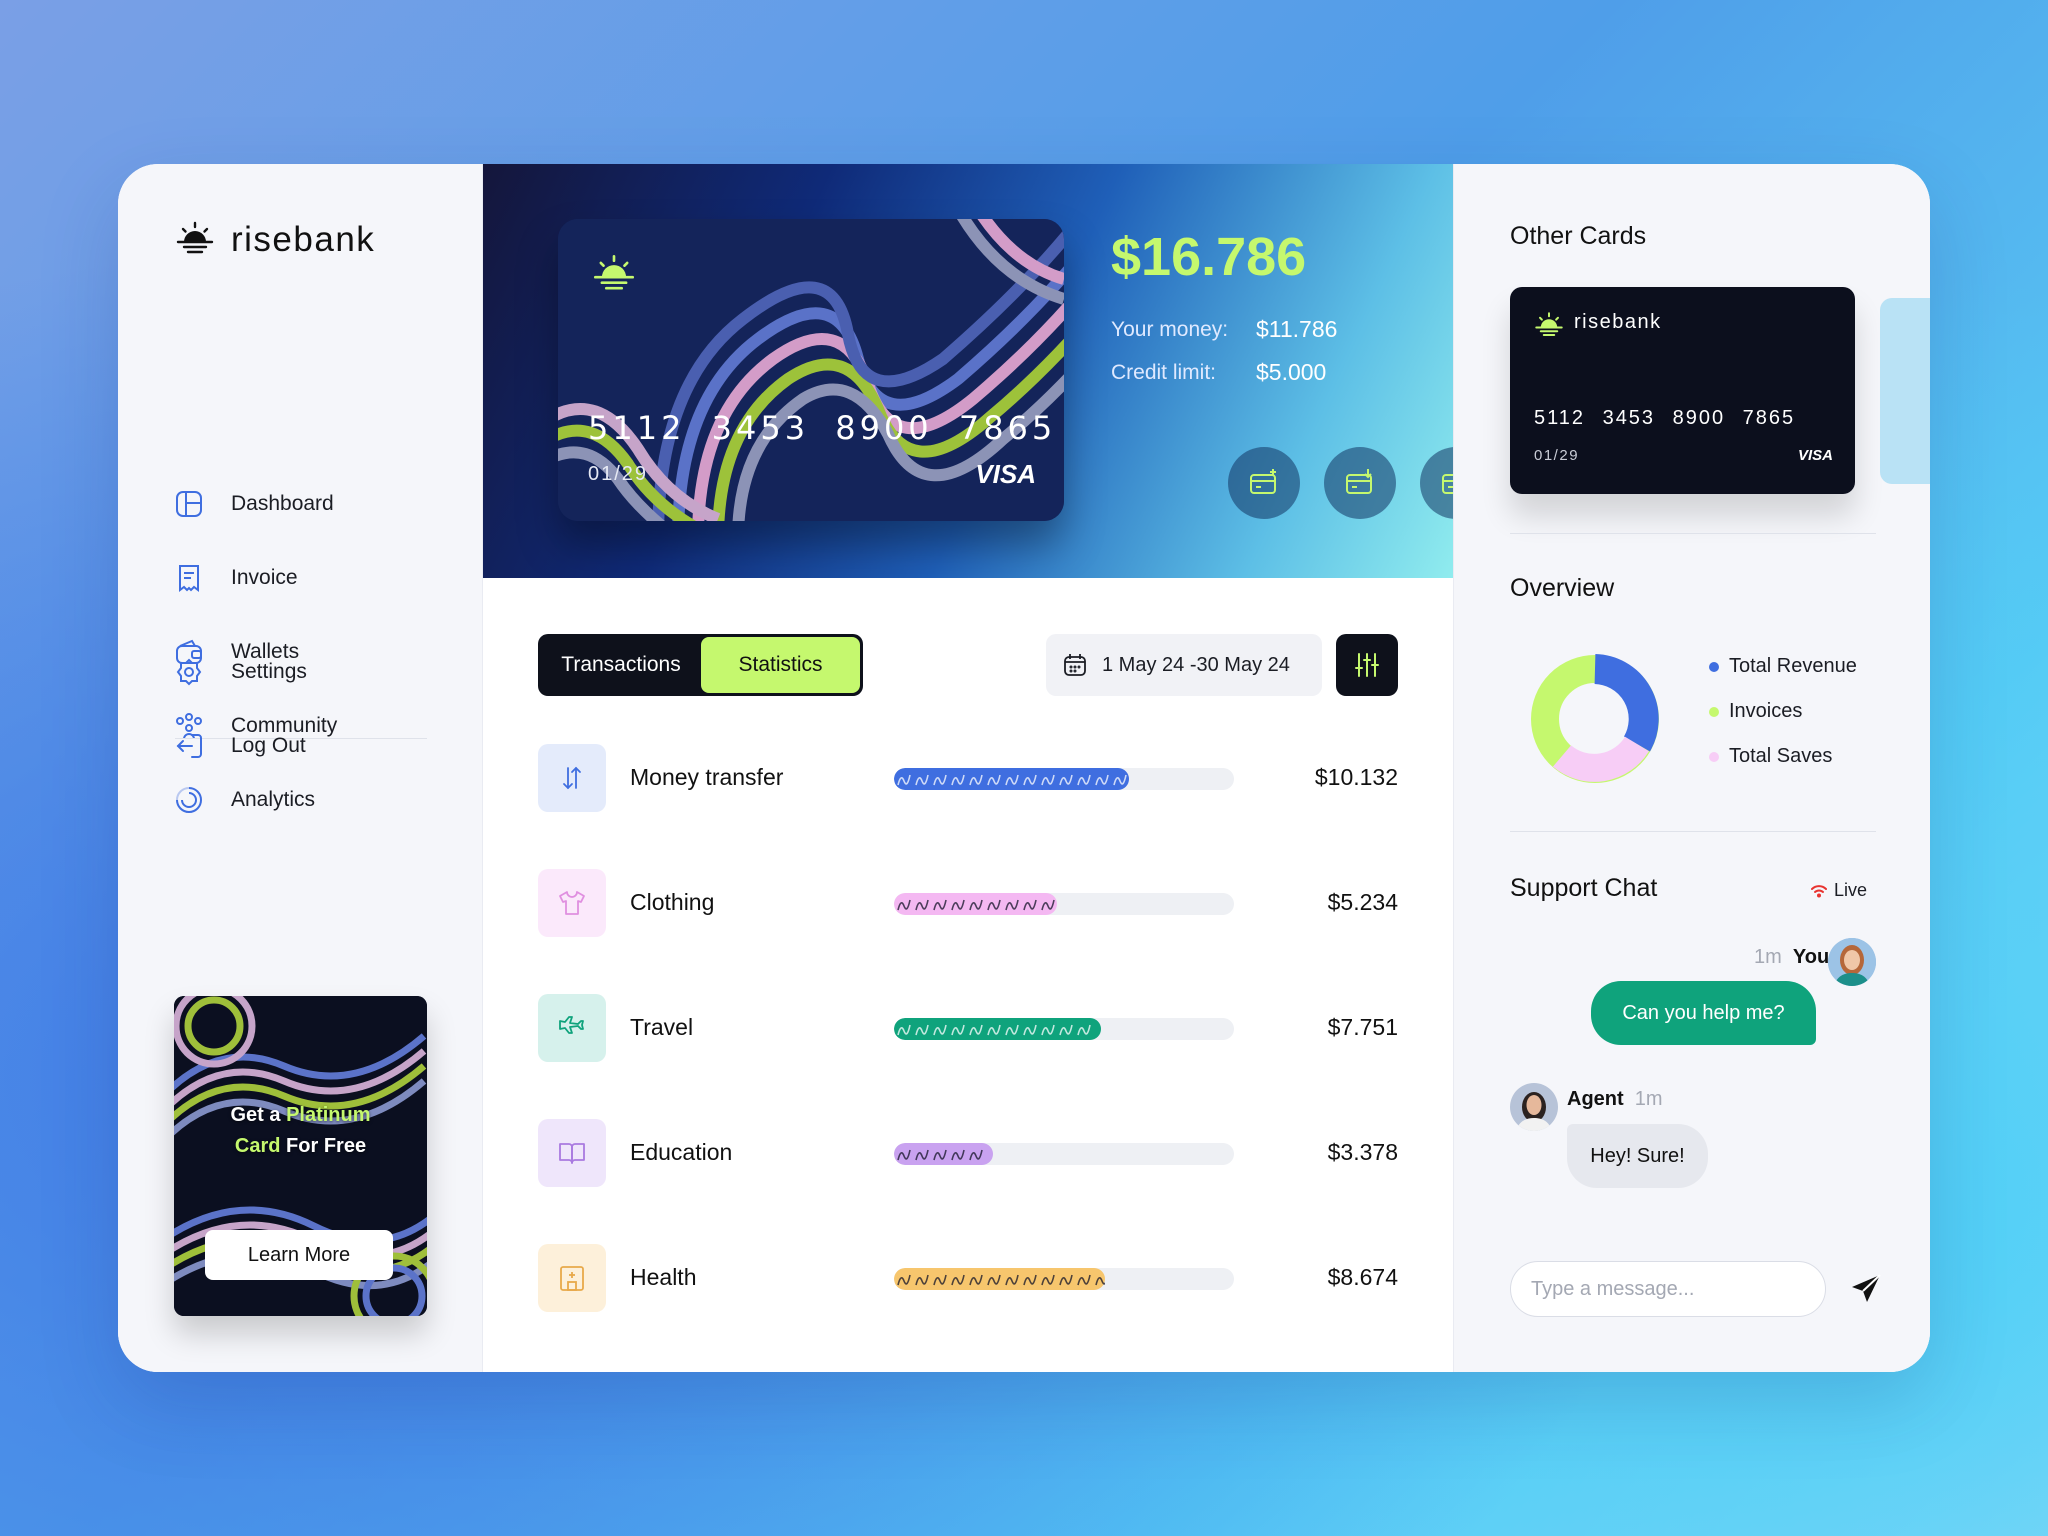 The width and height of the screenshot is (2048, 1536). I want to click on next-card-peek, so click(1905, 391).